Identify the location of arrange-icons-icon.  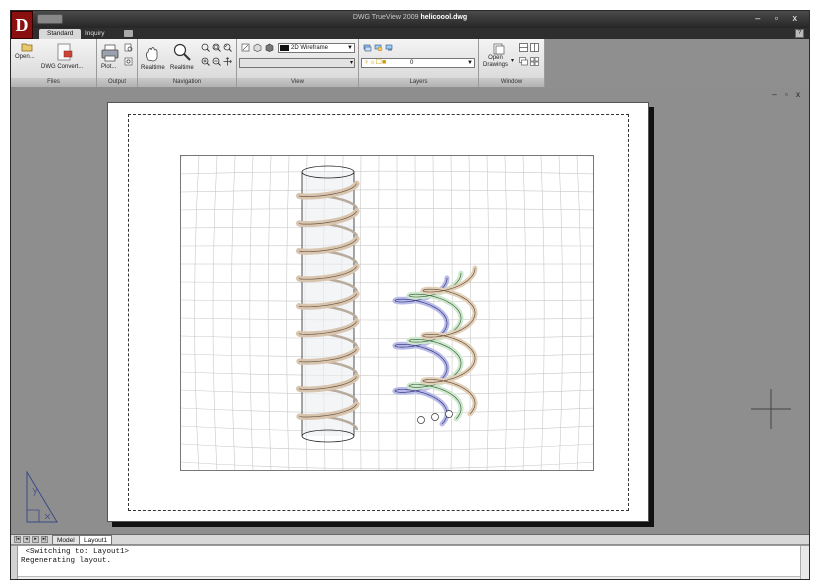
(534, 61).